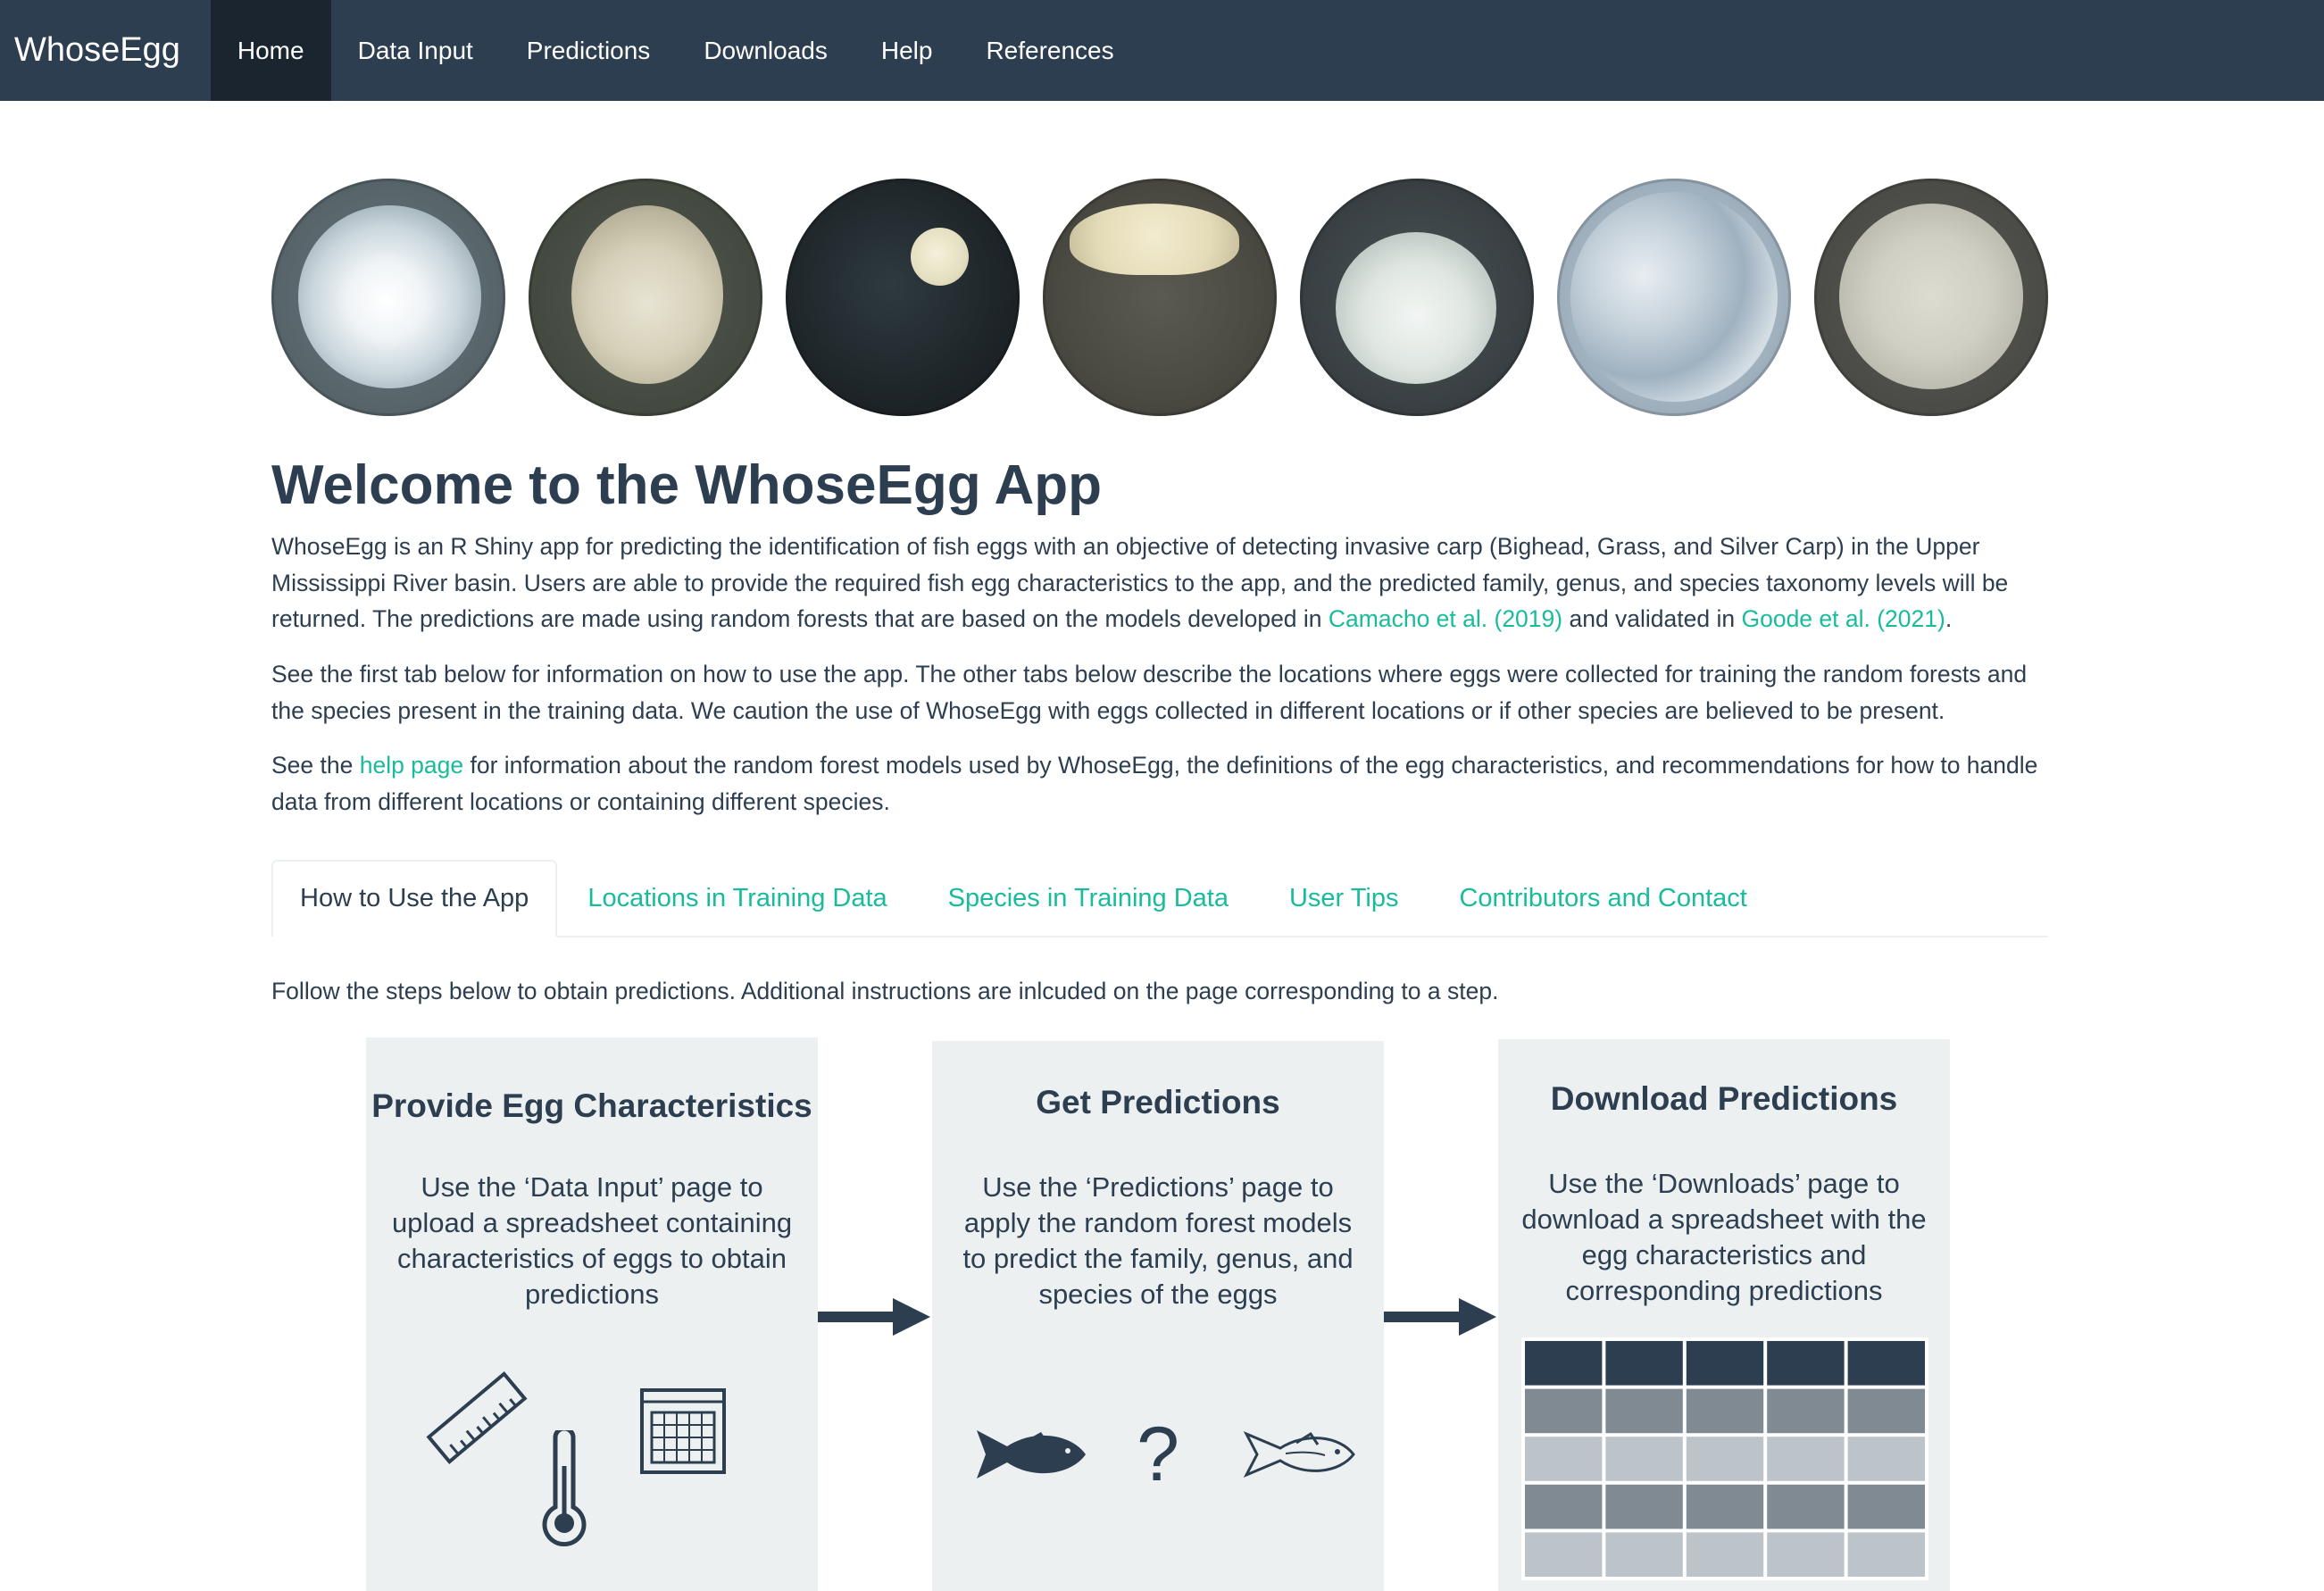 This screenshot has width=2324, height=1591. Describe the element at coordinates (1299, 1454) in the screenshot. I see `fish-outline-icon` at that location.